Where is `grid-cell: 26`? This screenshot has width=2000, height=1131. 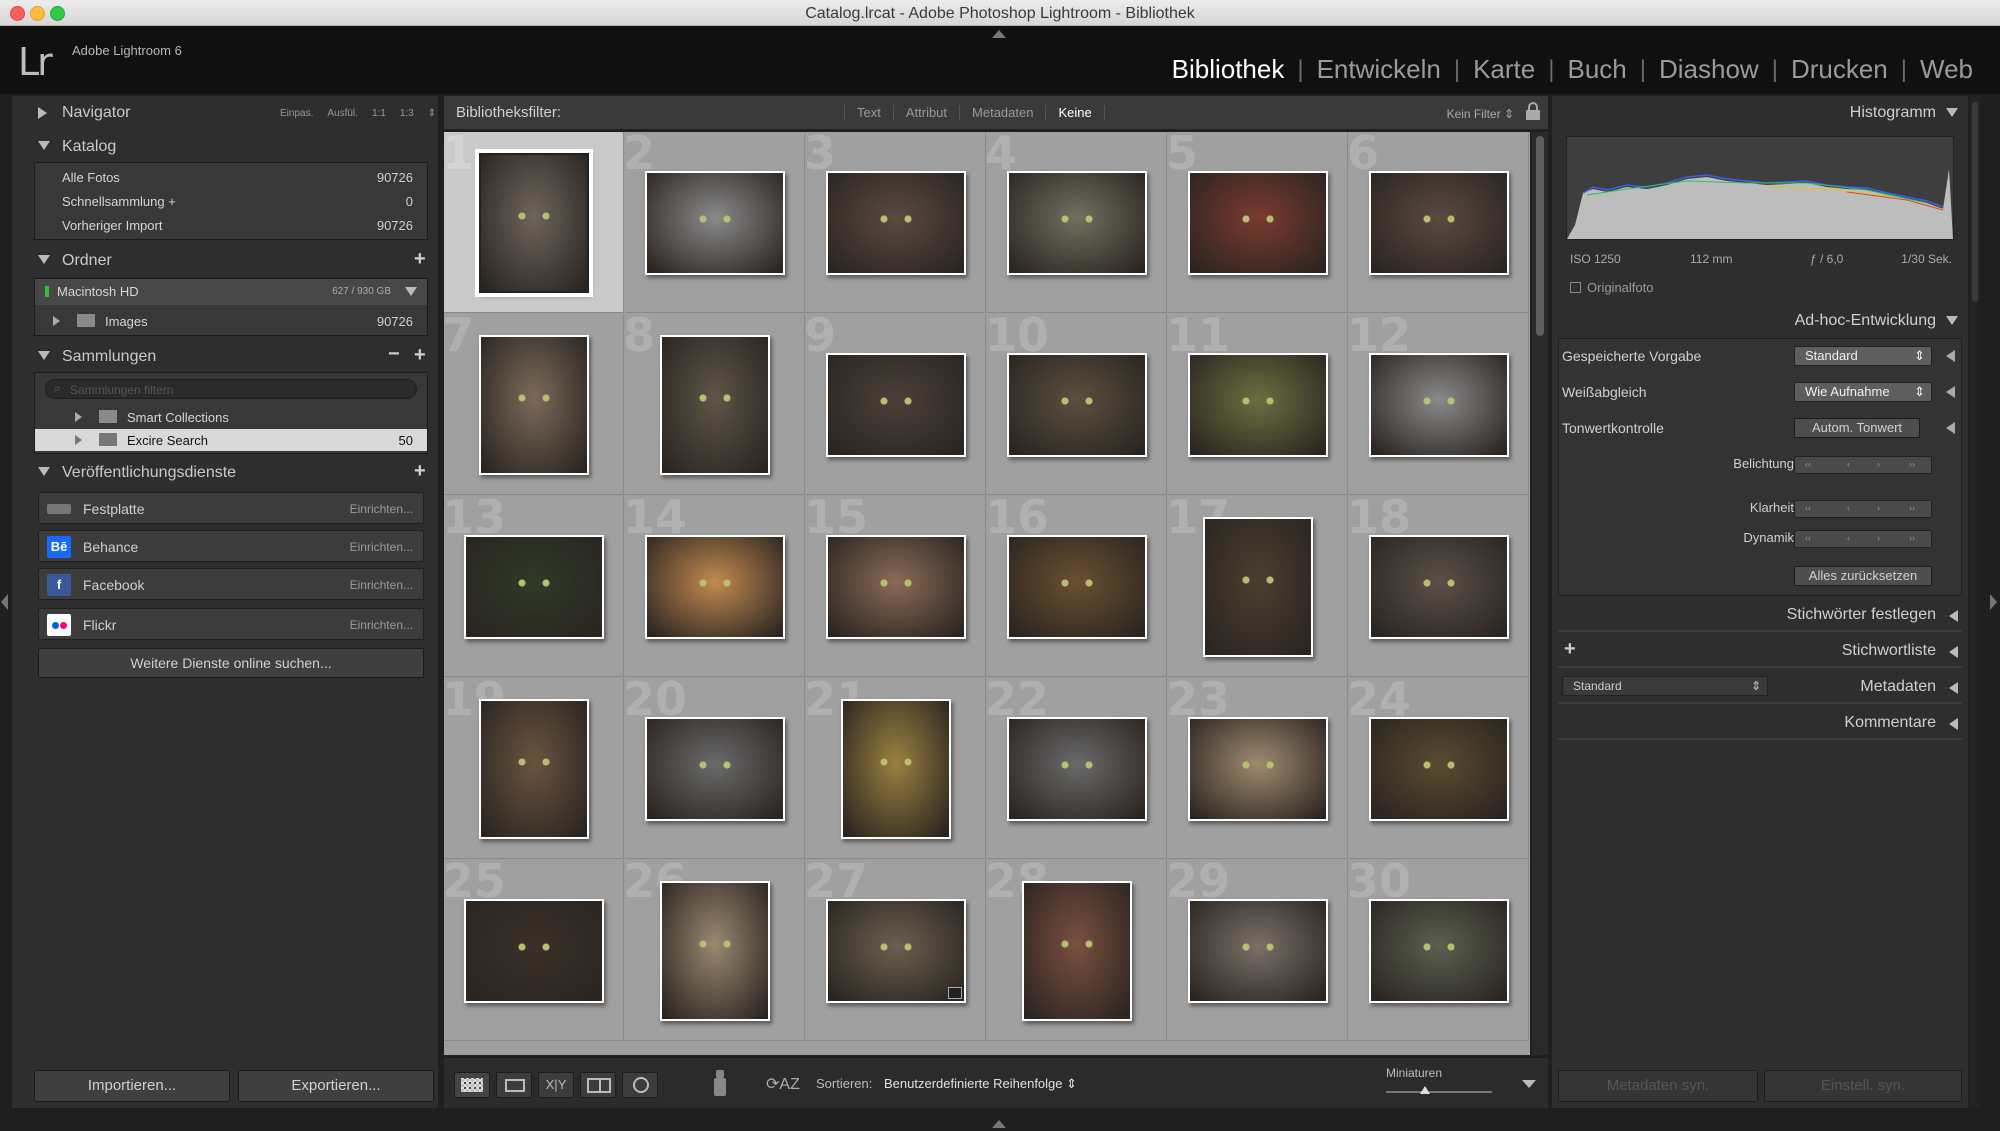
grid-cell: 26 is located at coordinates (715, 950).